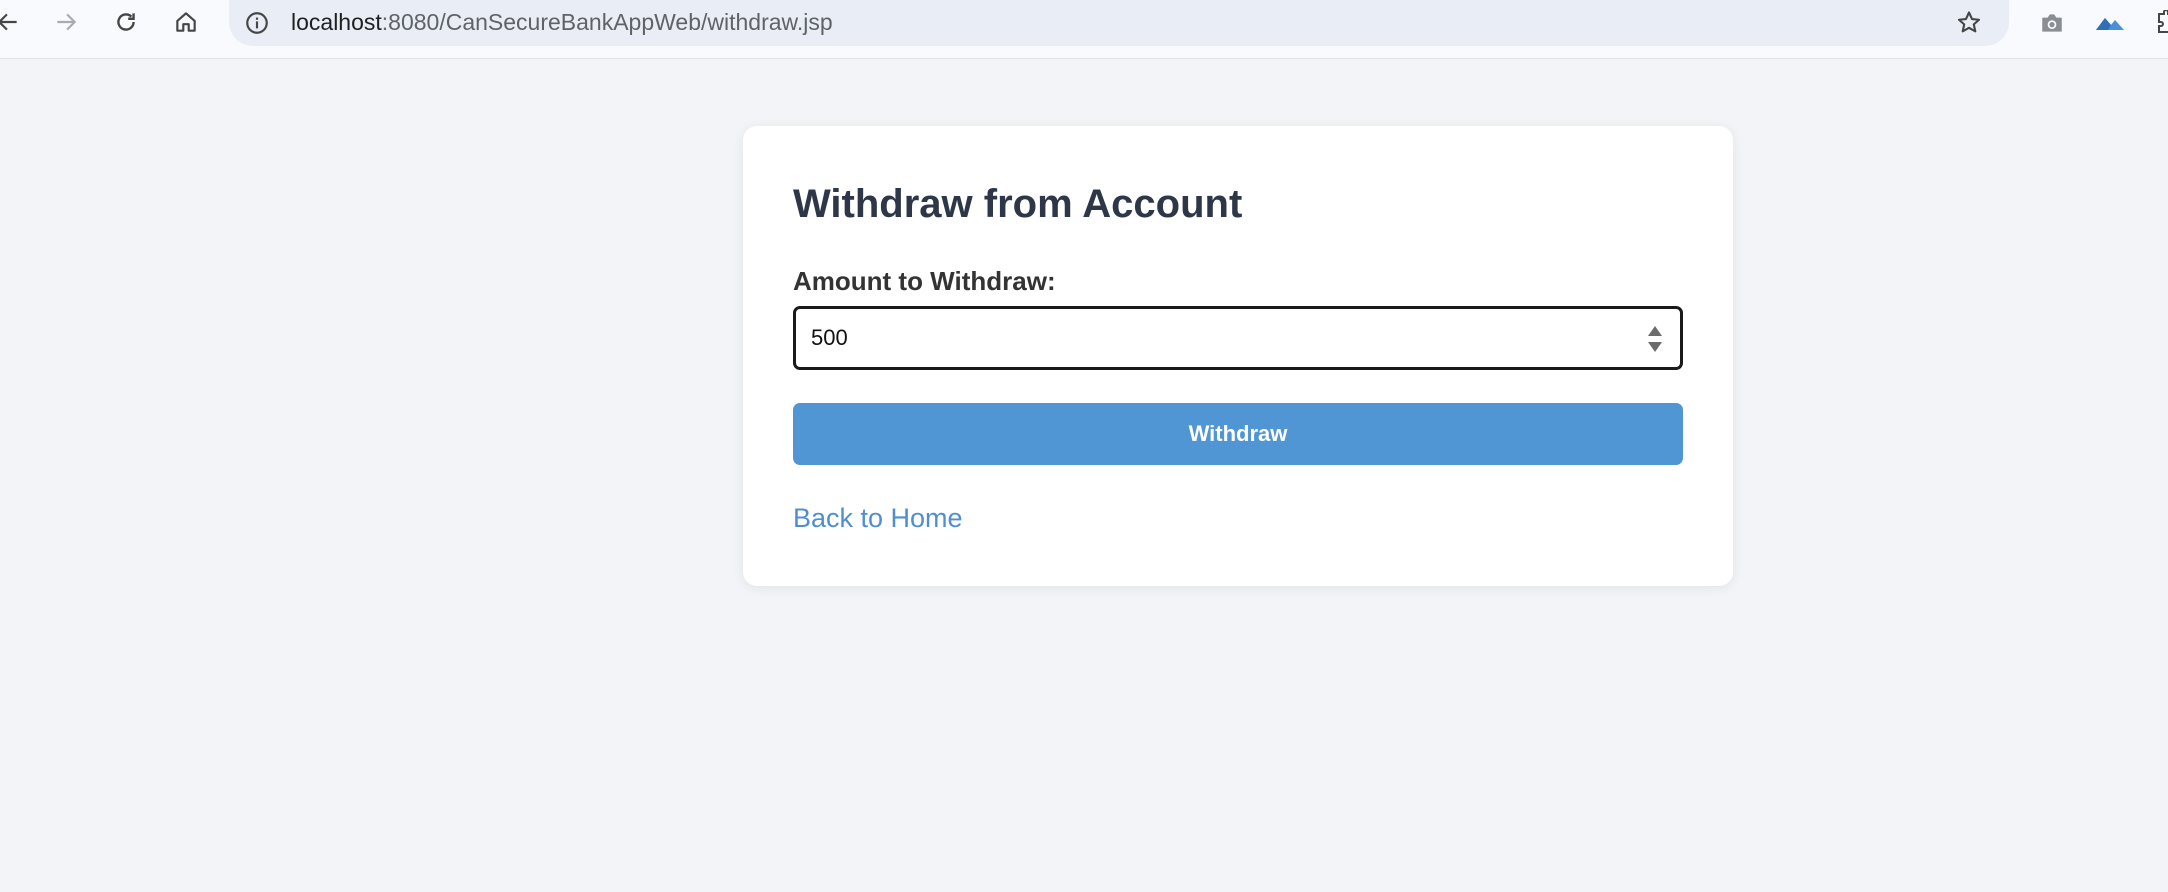 The width and height of the screenshot is (2168, 892). I want to click on amount-input: 500, so click(1238, 338).